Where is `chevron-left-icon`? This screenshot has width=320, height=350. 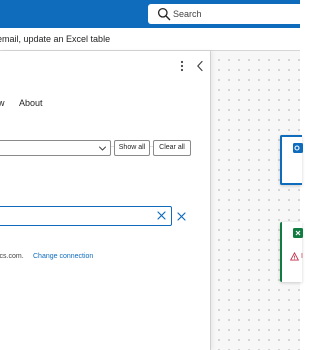
chevron-left-icon is located at coordinates (200, 66).